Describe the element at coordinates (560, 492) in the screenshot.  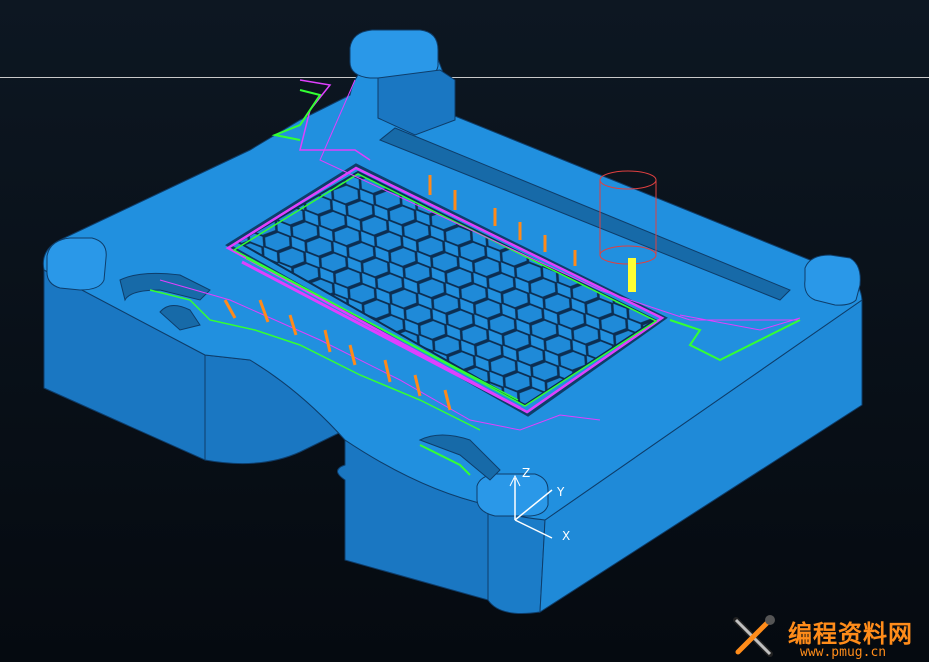
I see `axis-y-label: Y` at that location.